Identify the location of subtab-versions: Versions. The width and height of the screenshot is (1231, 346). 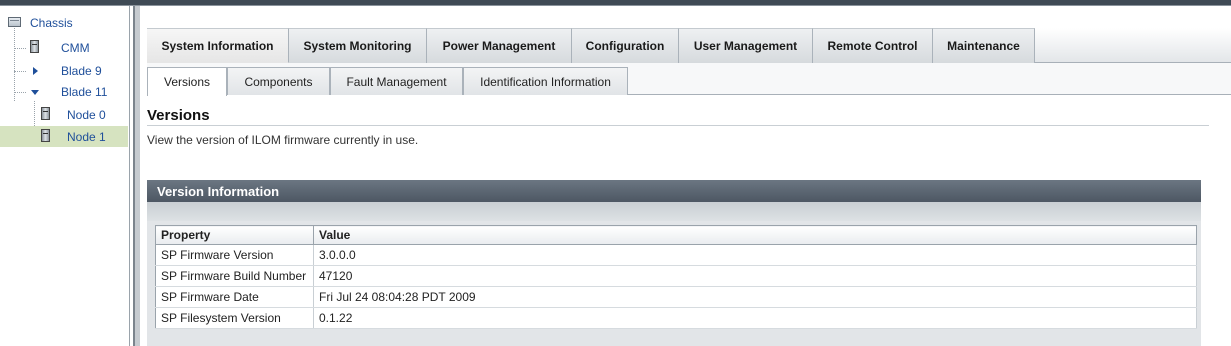
(187, 81).